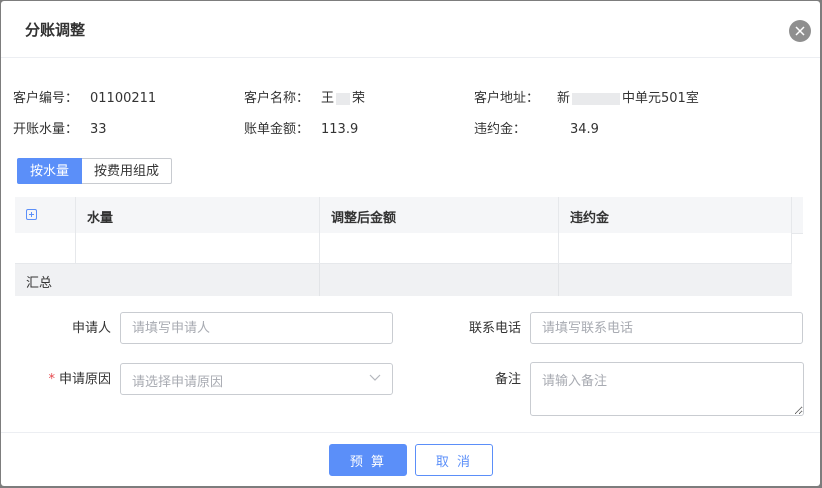 The image size is (822, 488). What do you see at coordinates (178, 382) in the screenshot?
I see `reason-select-placeholder: 请选择申请原因` at bounding box center [178, 382].